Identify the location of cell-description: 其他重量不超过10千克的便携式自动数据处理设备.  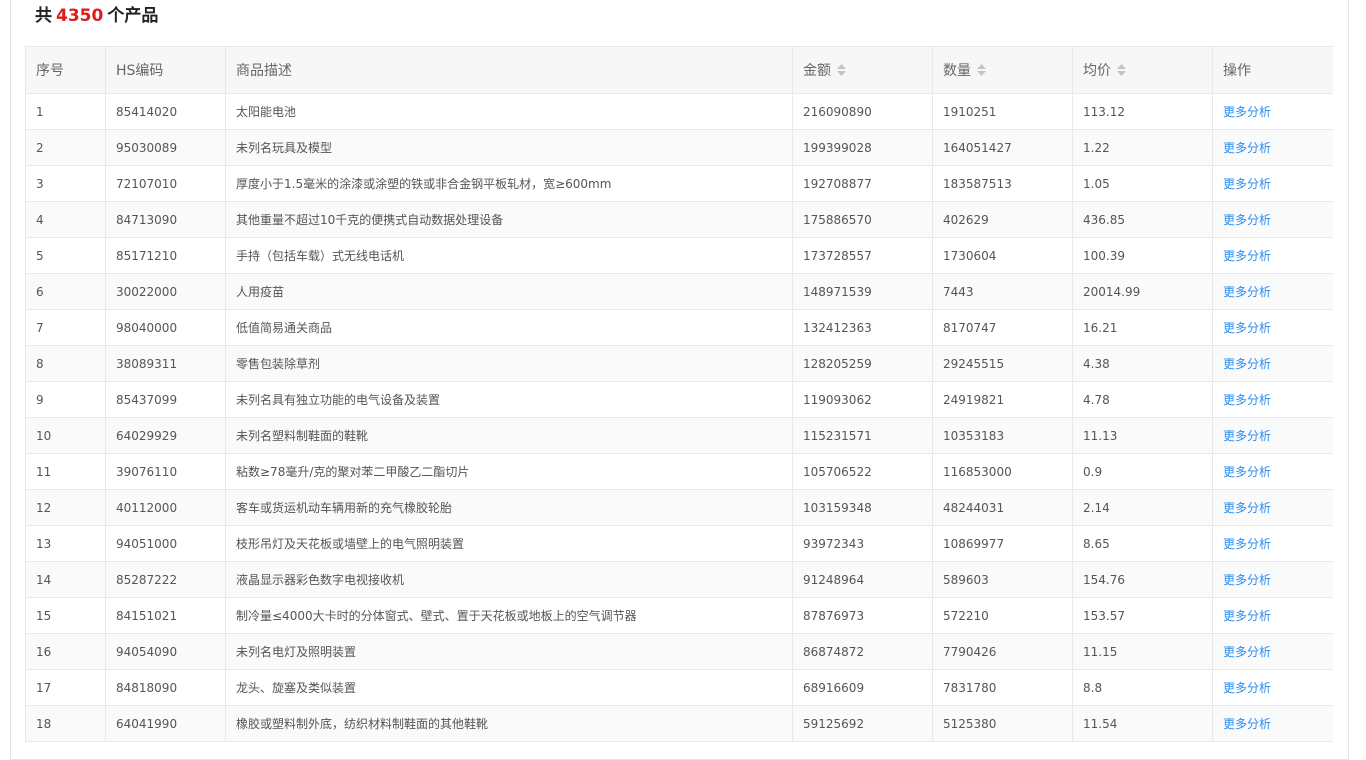
(509, 219).